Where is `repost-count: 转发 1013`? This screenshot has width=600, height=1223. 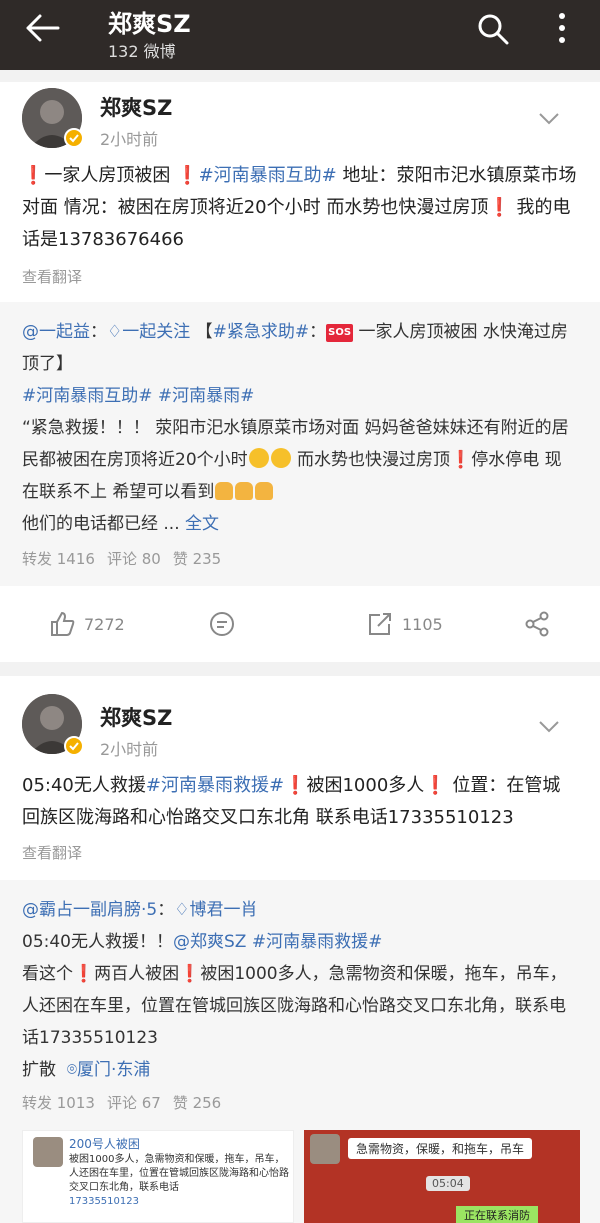
repost-count: 转发 1013 is located at coordinates (58, 1103).